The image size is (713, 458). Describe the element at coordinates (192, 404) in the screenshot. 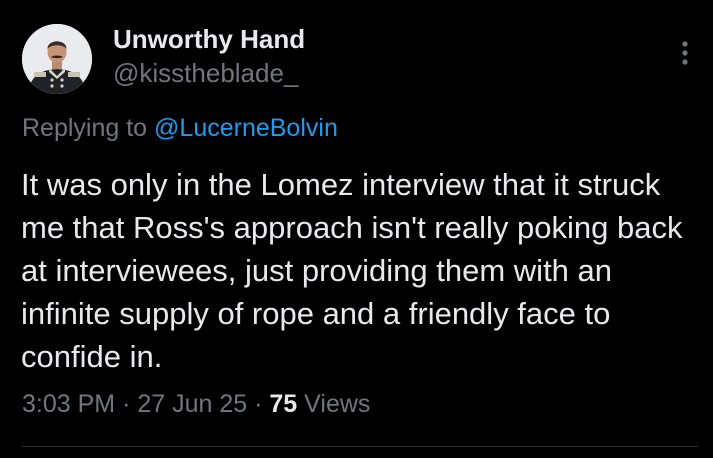

I see `tweet-date: 27 Jun 25` at that location.